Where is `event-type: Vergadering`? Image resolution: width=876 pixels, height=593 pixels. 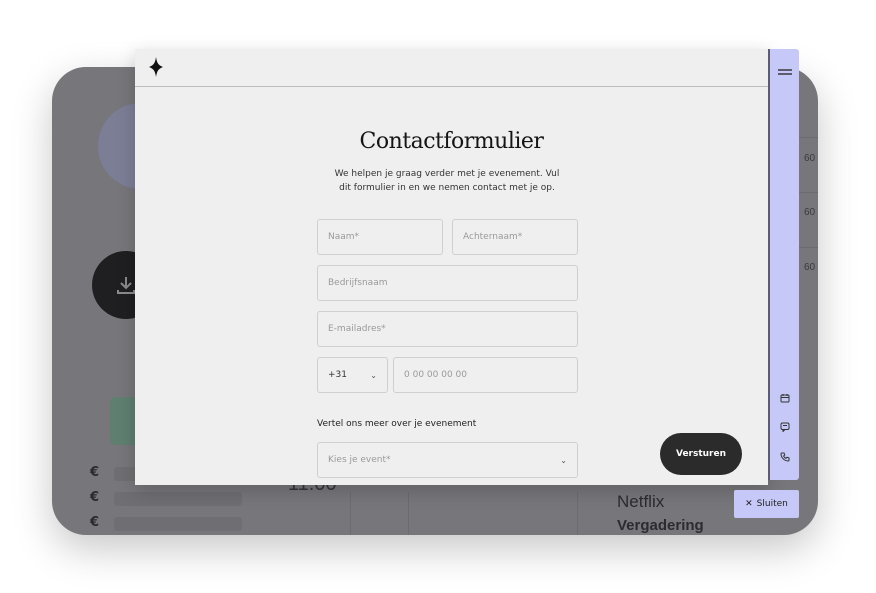 event-type: Vergadering is located at coordinates (660, 525).